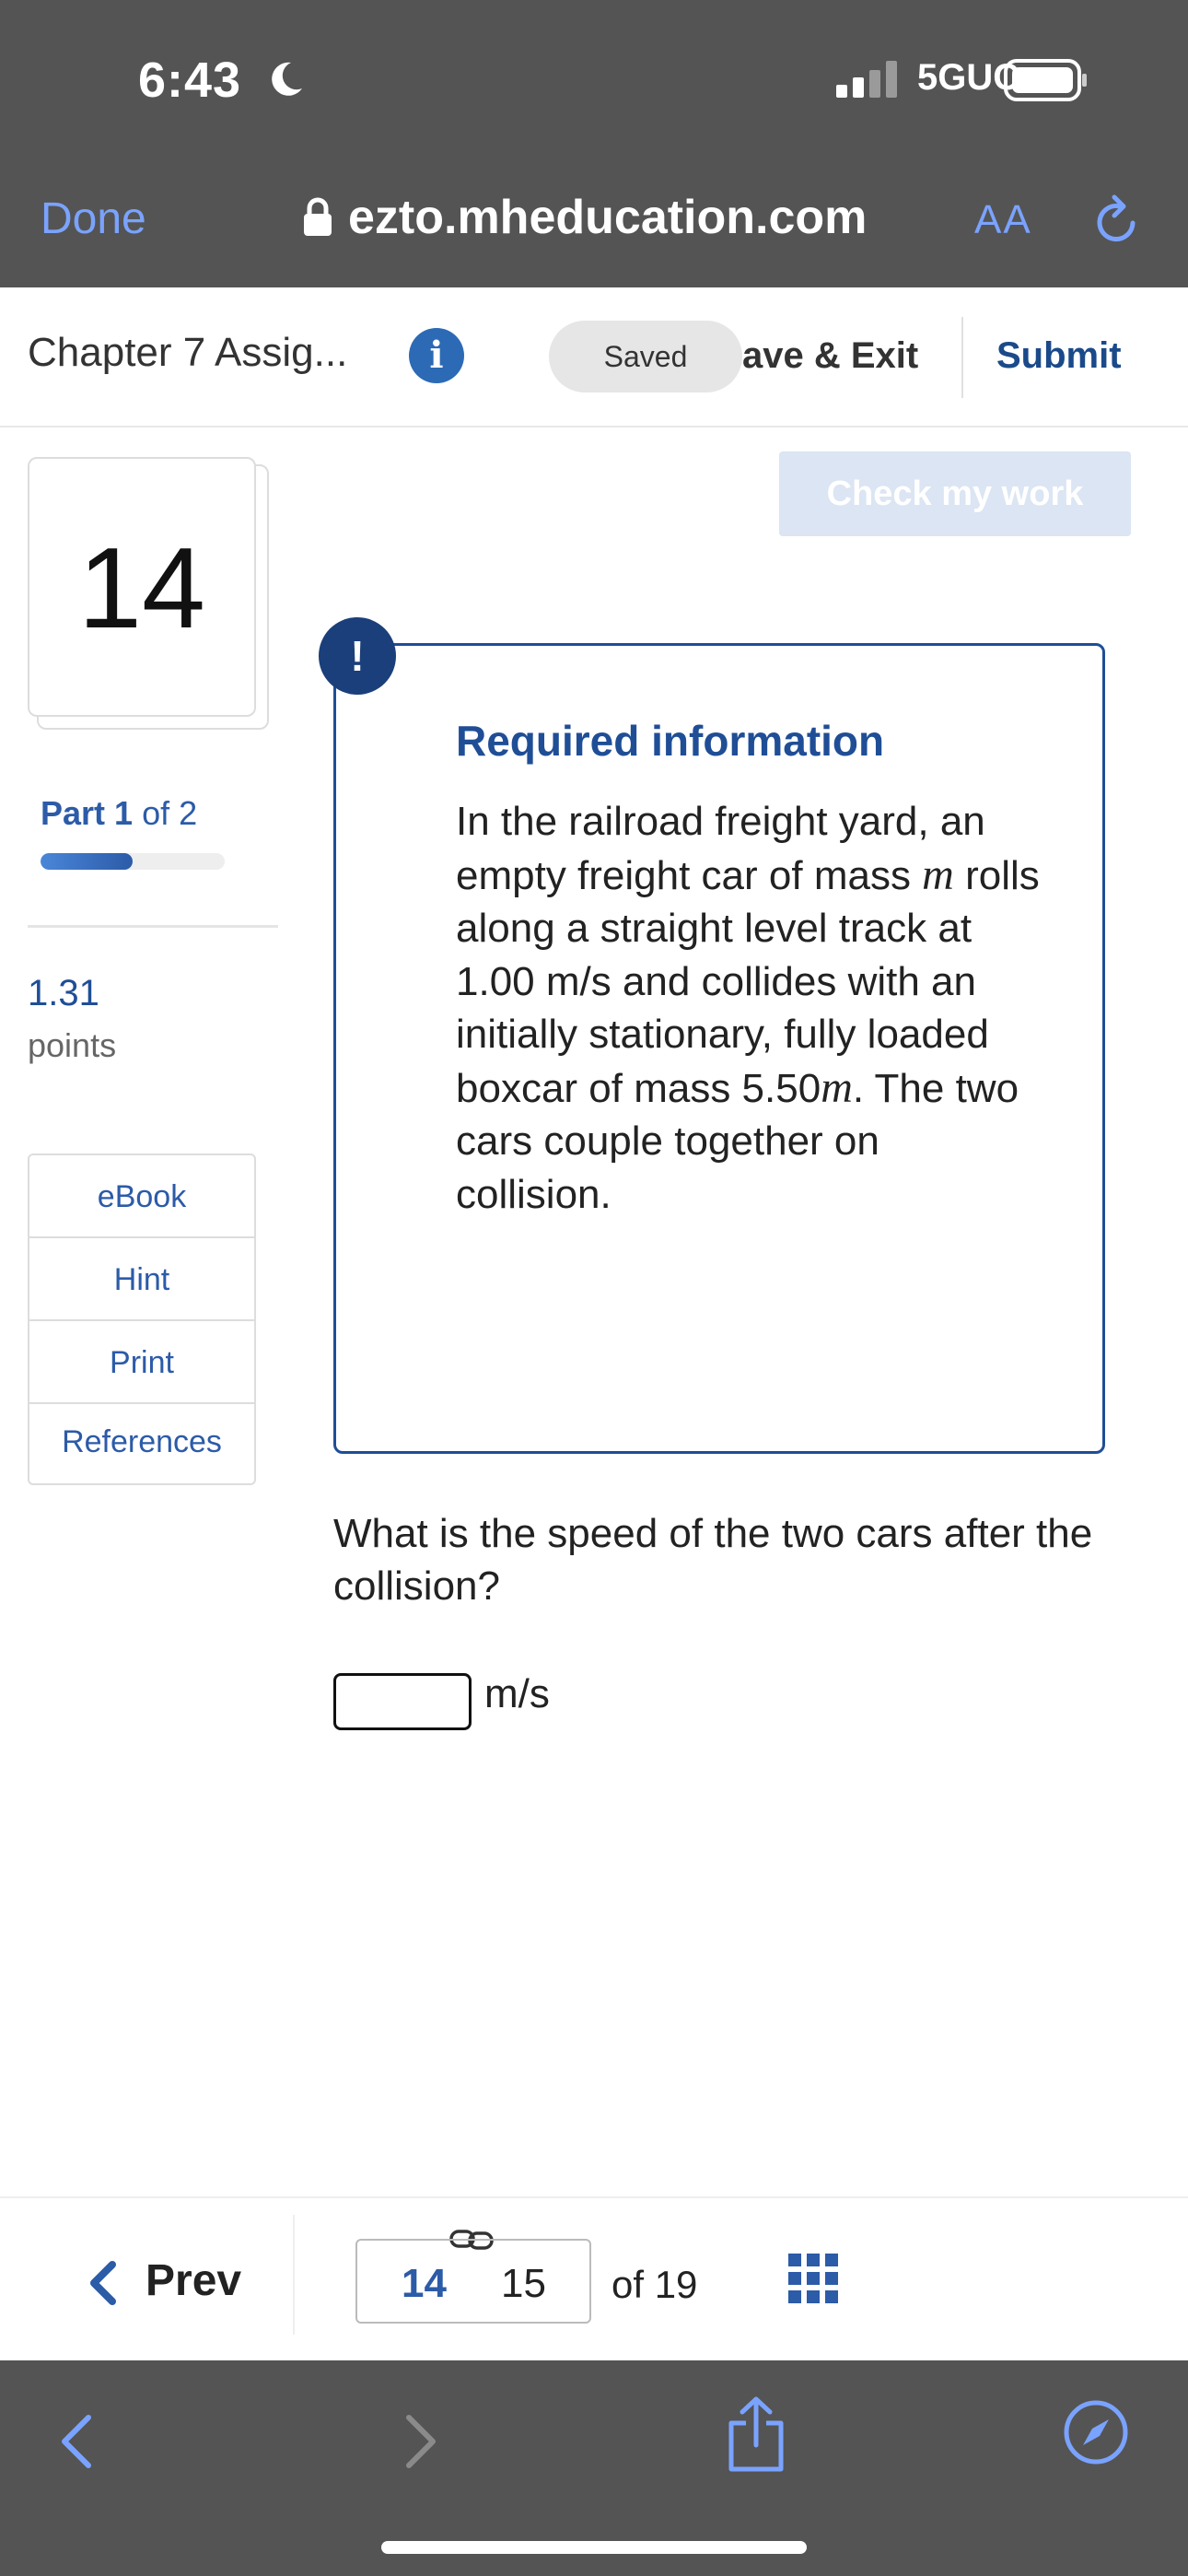 This screenshot has width=1188, height=2576. What do you see at coordinates (193, 2280) in the screenshot?
I see `prev-button: Prev` at bounding box center [193, 2280].